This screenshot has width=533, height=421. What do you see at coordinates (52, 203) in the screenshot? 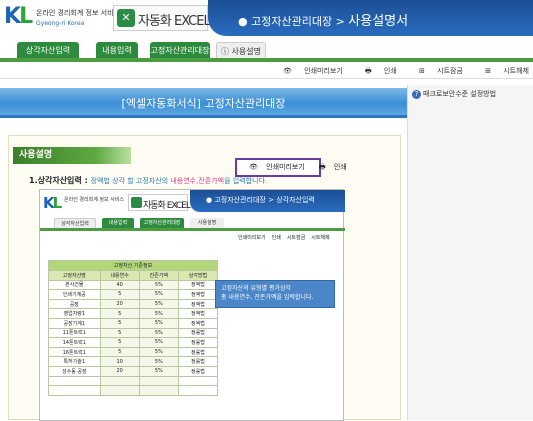
I see `example-logo: KL` at bounding box center [52, 203].